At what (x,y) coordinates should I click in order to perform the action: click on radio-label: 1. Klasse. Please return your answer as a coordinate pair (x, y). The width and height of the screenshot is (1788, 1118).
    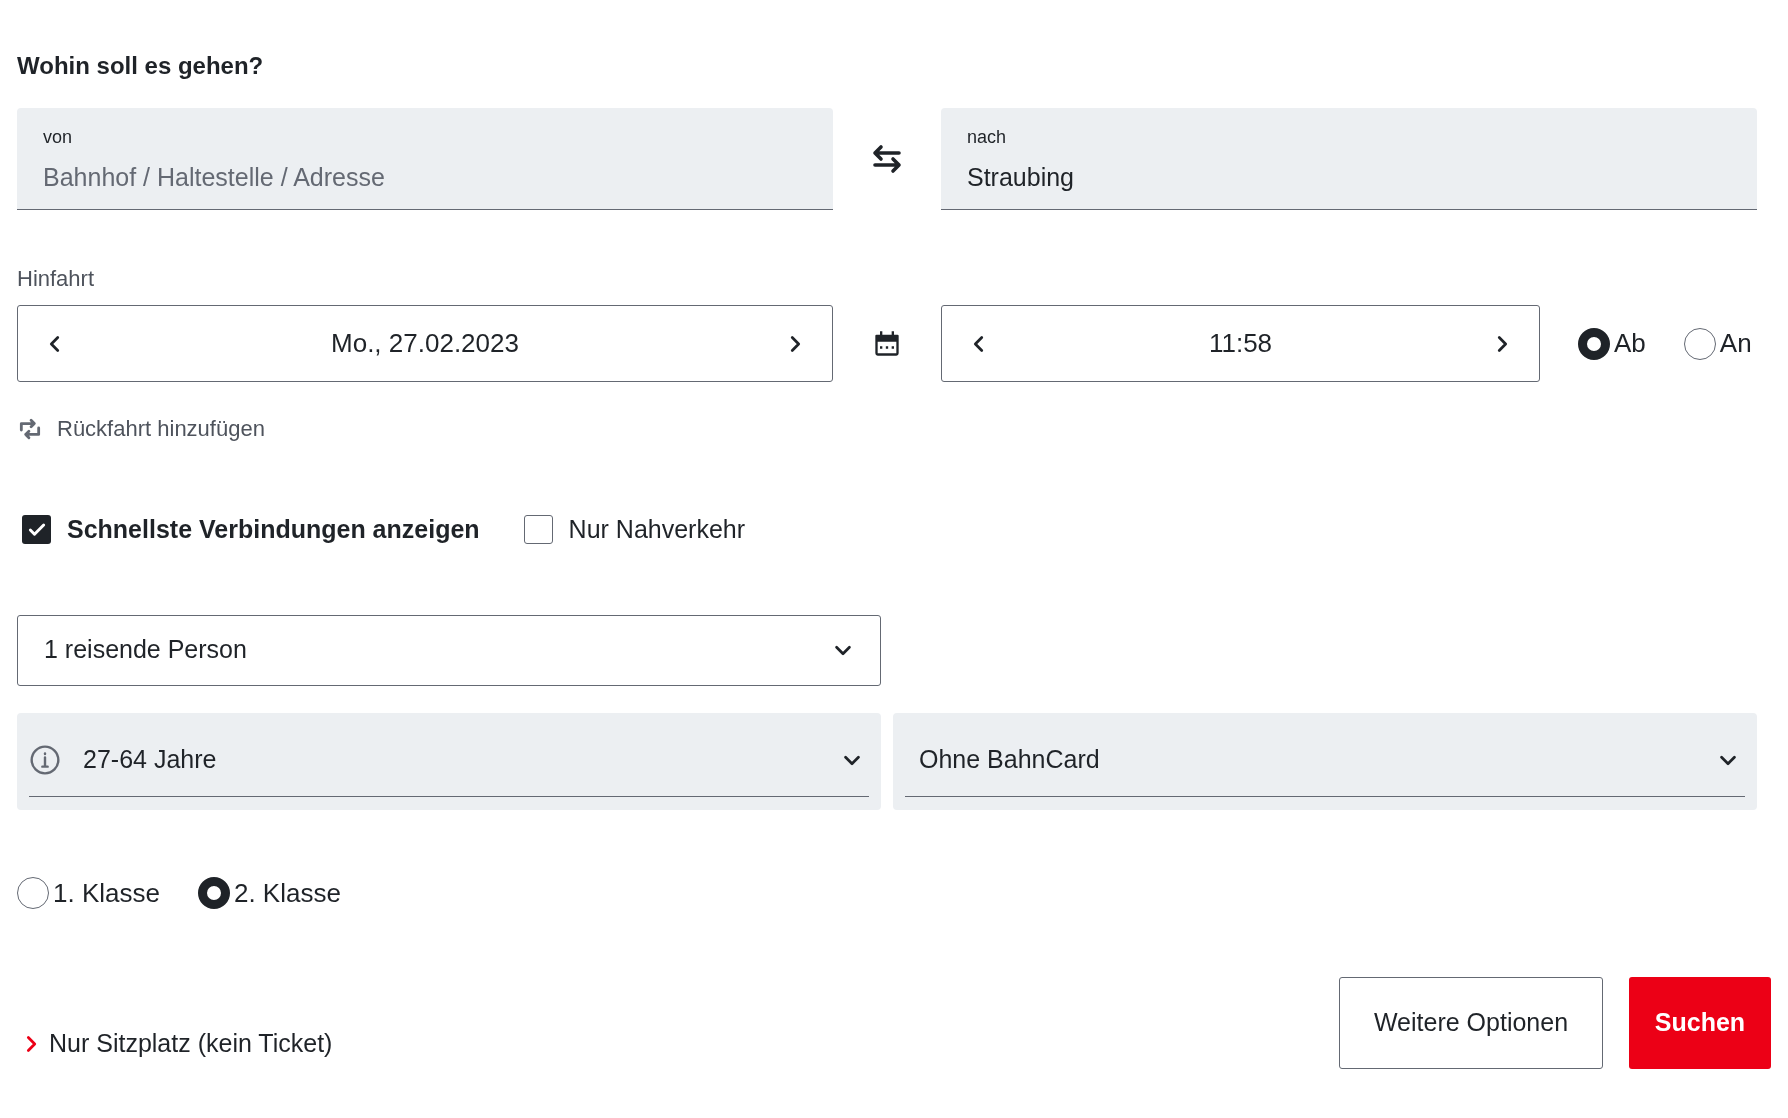
    Looking at the image, I should click on (106, 893).